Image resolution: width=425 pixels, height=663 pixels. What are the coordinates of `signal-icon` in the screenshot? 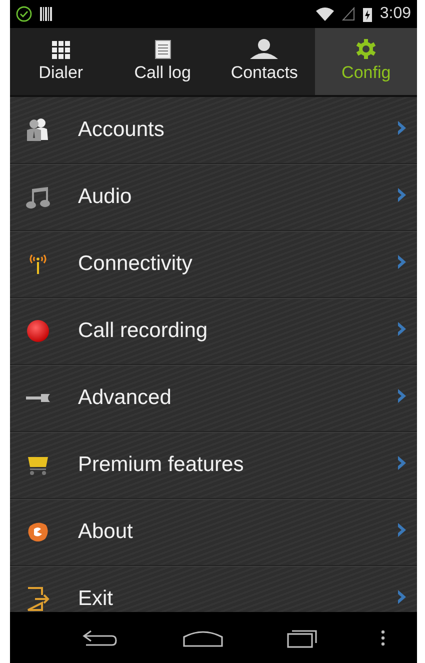 It's located at (348, 14).